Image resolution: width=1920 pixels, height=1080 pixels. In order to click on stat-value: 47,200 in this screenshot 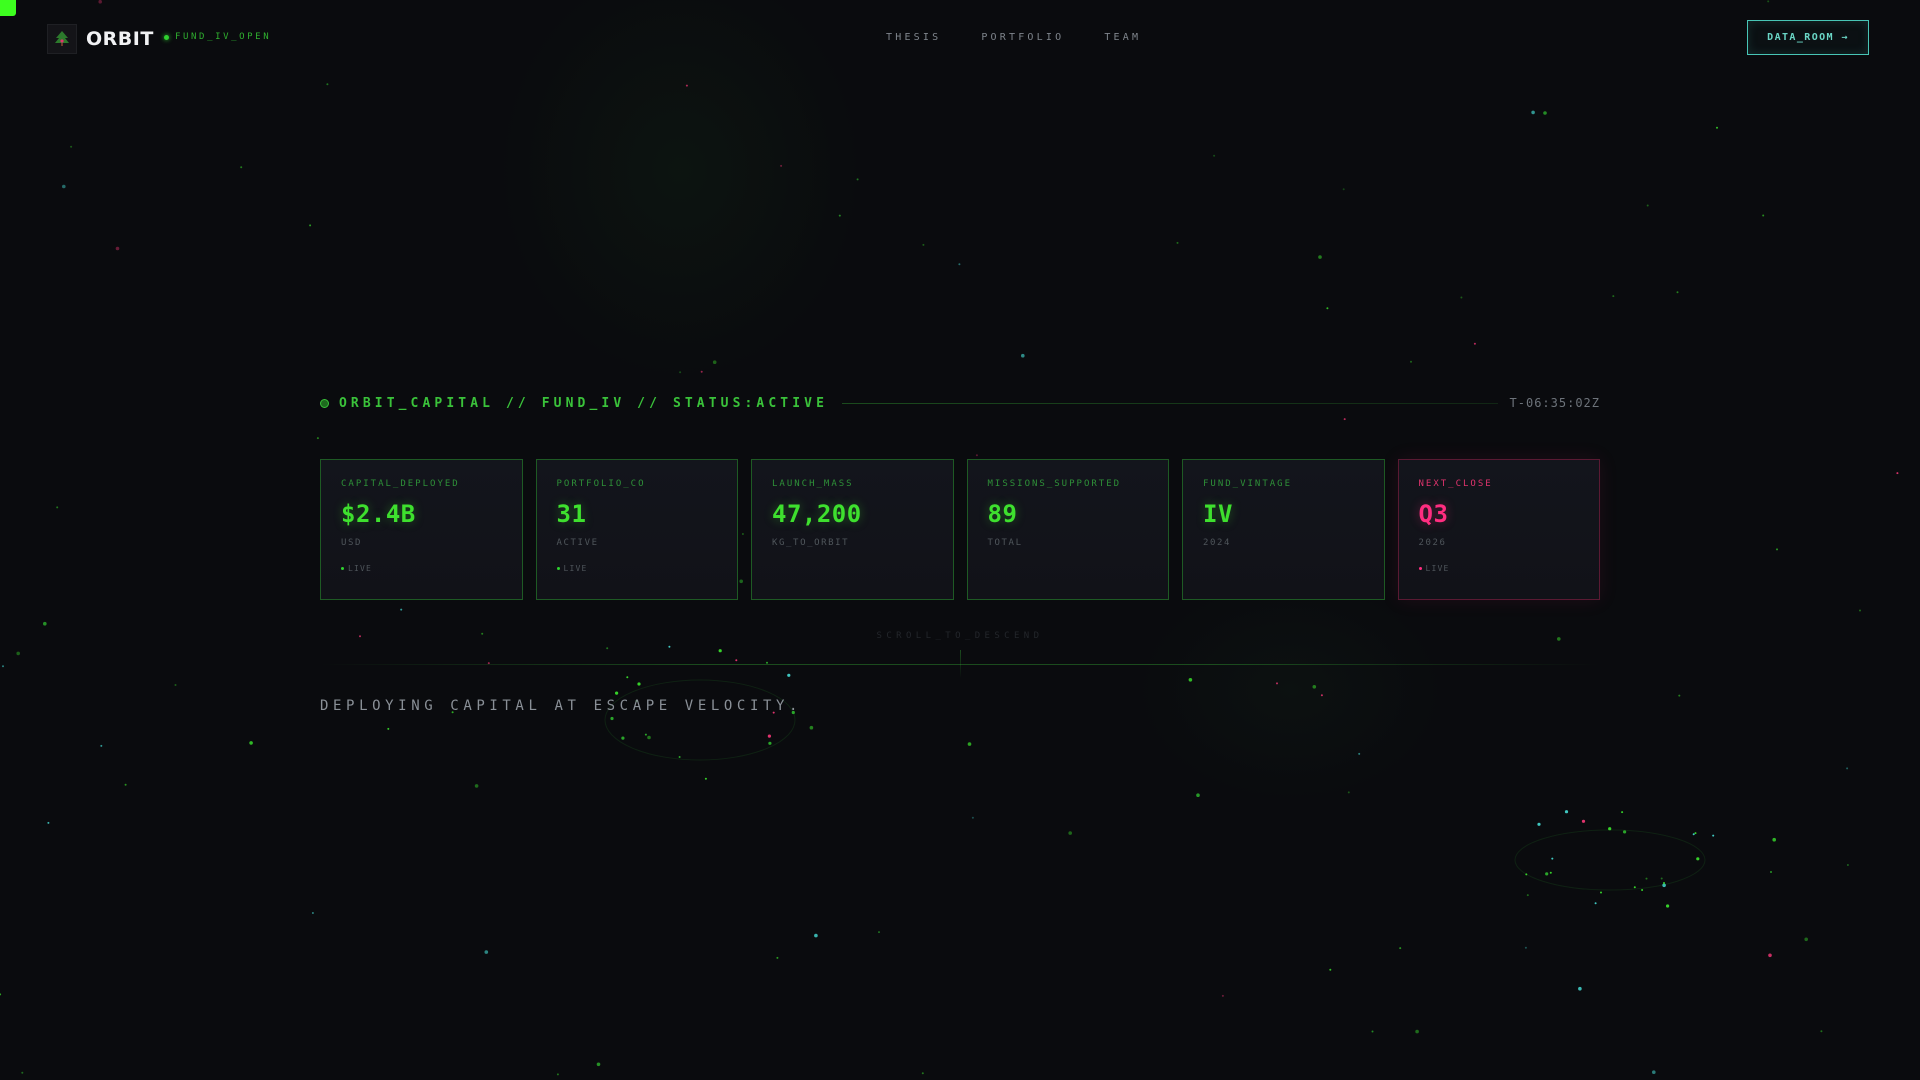, I will do `click(817, 514)`.